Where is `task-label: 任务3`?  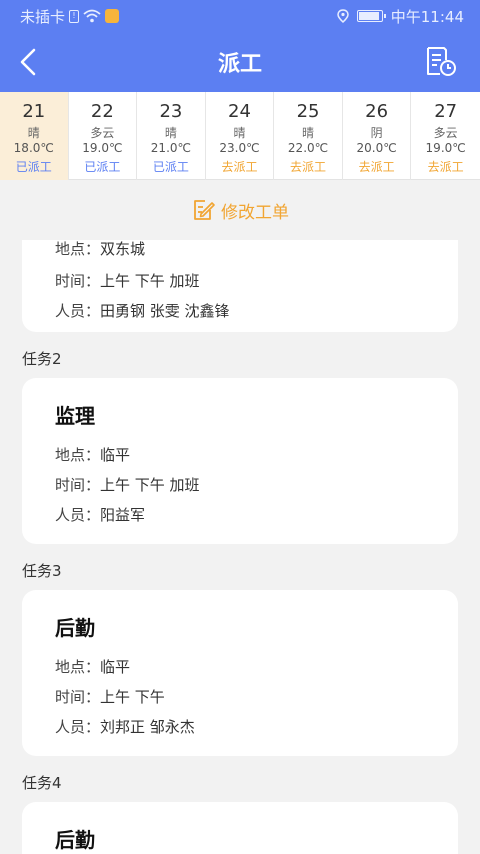 task-label: 任务3 is located at coordinates (42, 571).